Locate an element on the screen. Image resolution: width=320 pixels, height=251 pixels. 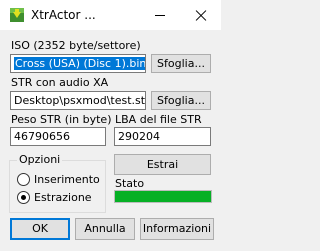
iso-path-field: Cross (USA) (Disc 1).bin is located at coordinates (78, 63).